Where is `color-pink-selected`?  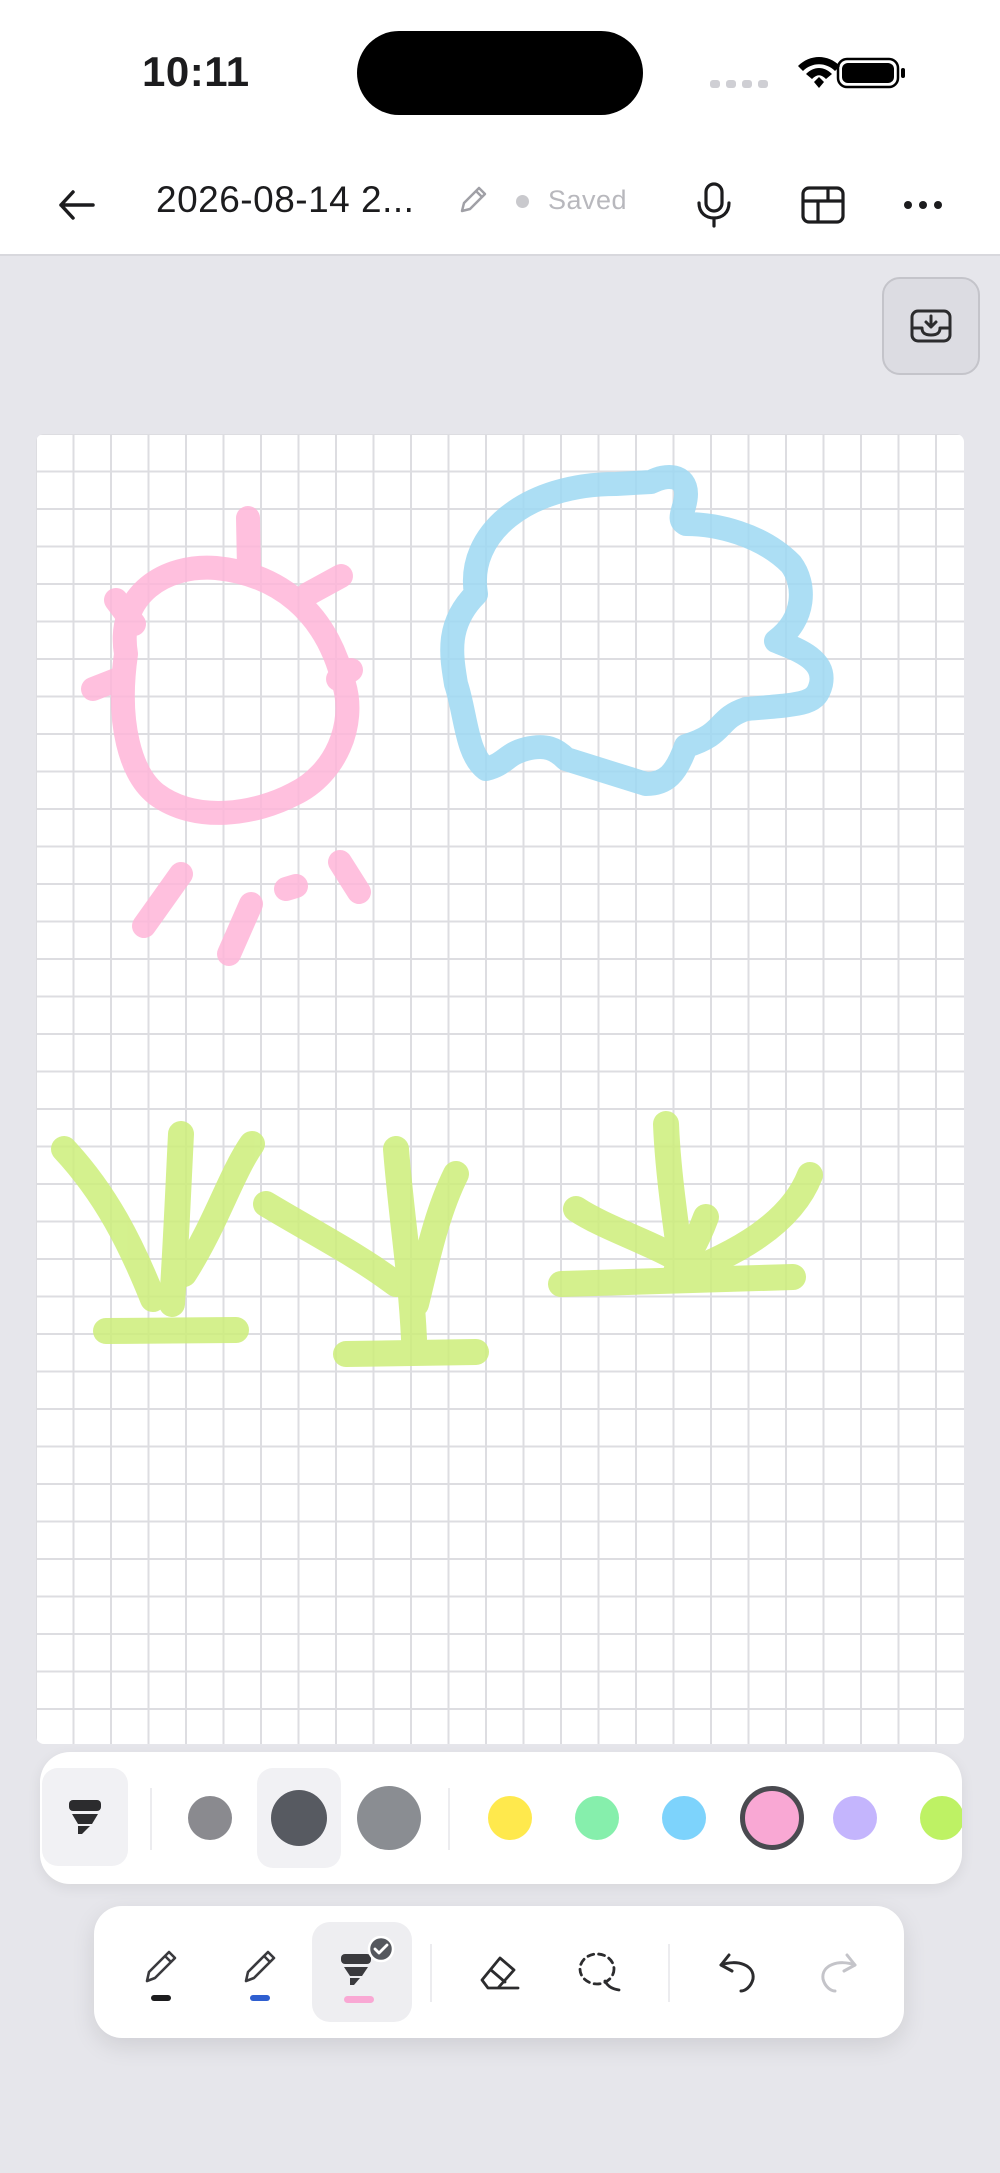 color-pink-selected is located at coordinates (772, 1818).